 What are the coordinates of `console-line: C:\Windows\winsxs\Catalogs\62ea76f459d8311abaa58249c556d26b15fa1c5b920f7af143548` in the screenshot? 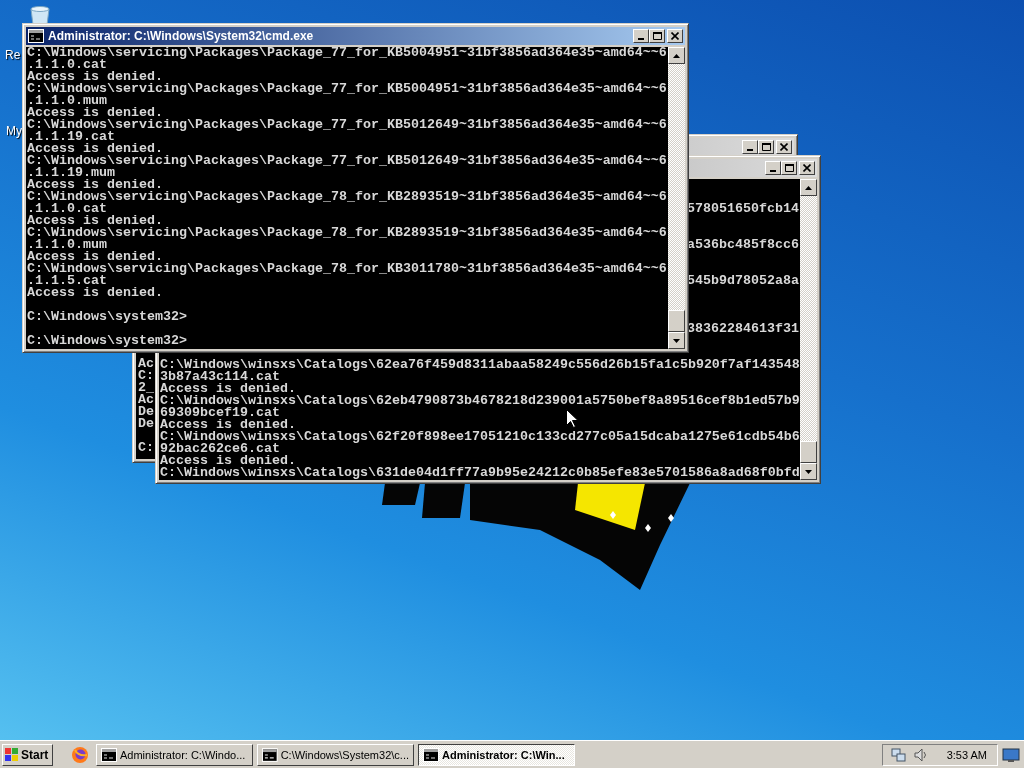 It's located at (480, 365).